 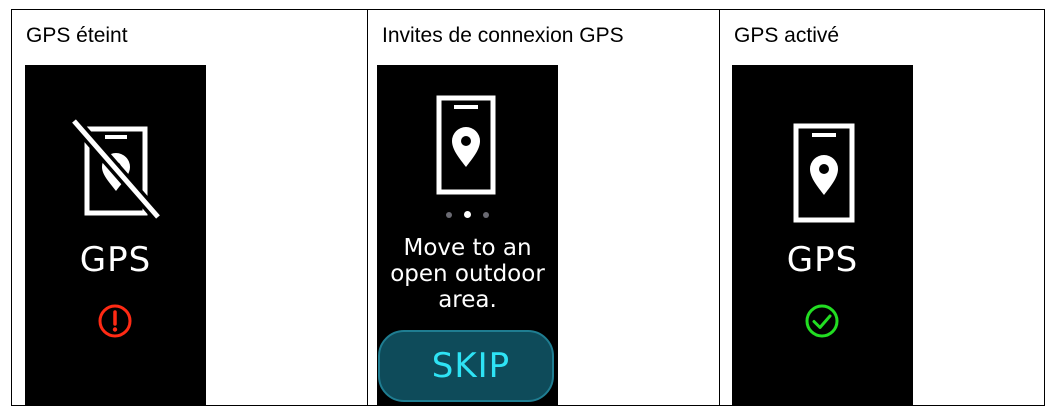 I want to click on panel-title: GPS éteint, so click(x=77, y=35).